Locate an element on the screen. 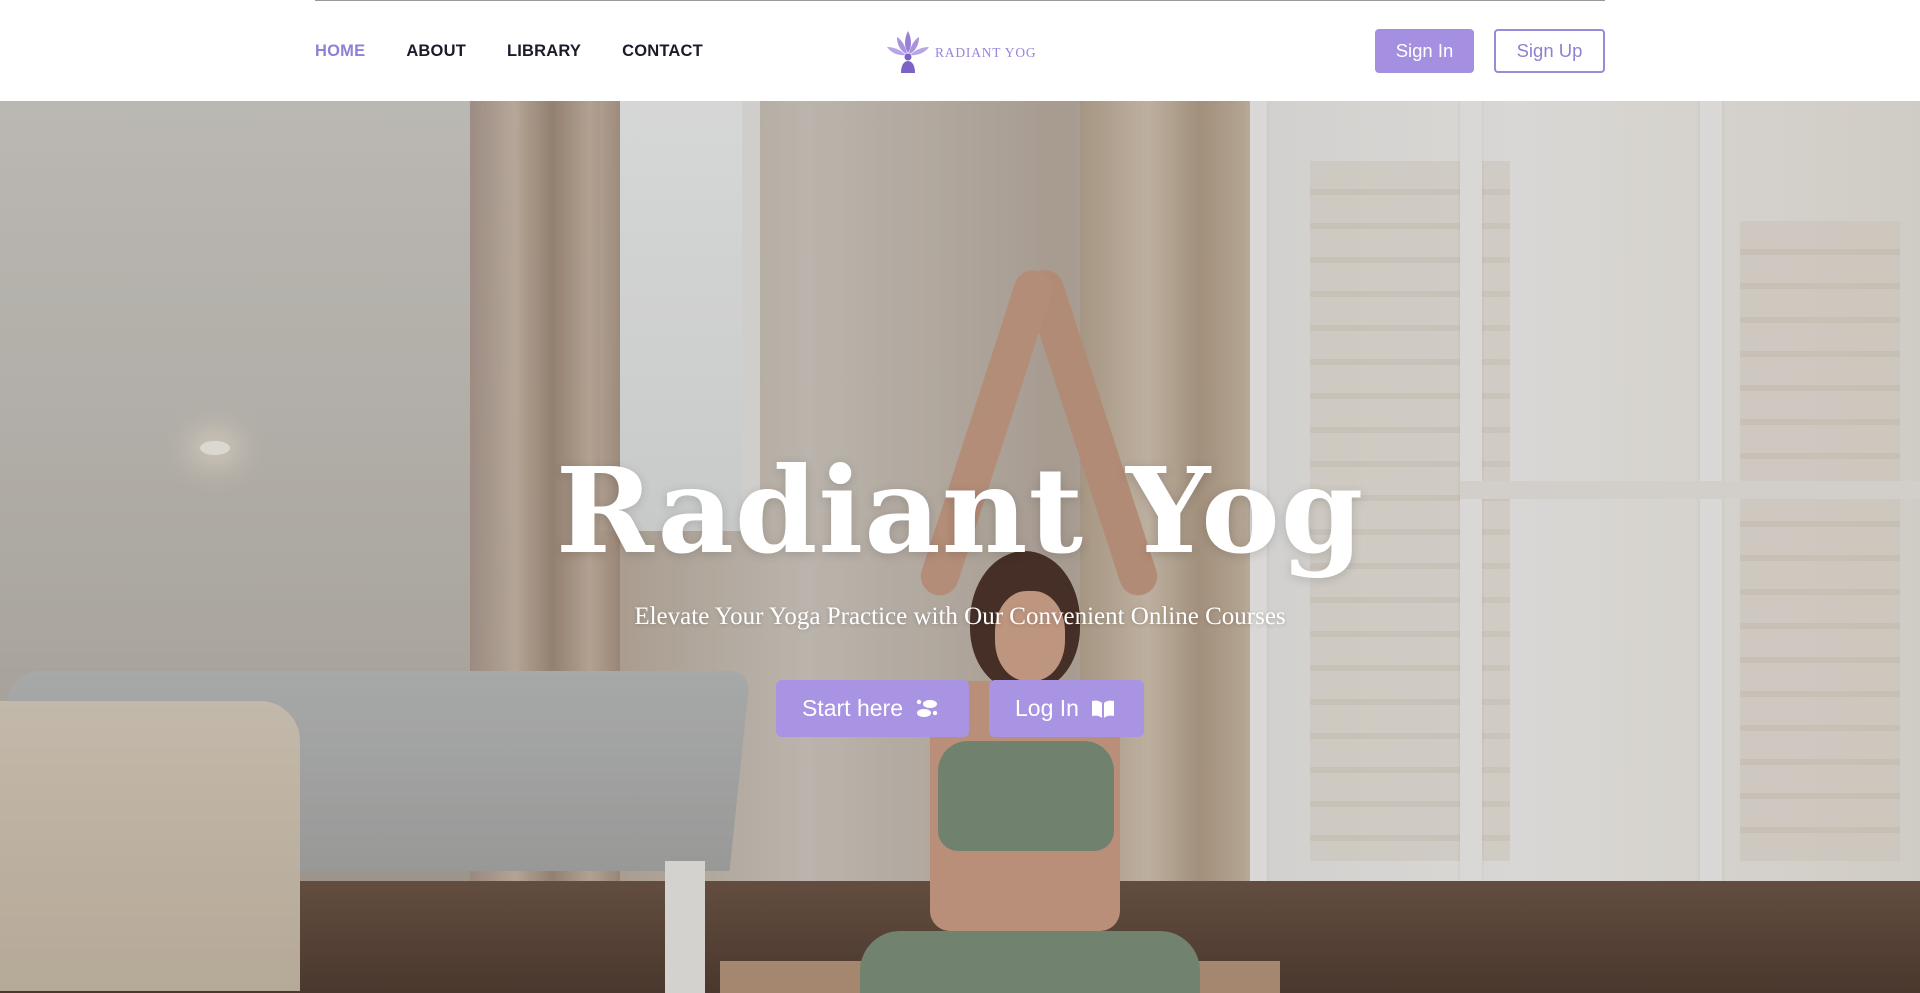  site-logo: RADIANT YOG is located at coordinates (956, 51).